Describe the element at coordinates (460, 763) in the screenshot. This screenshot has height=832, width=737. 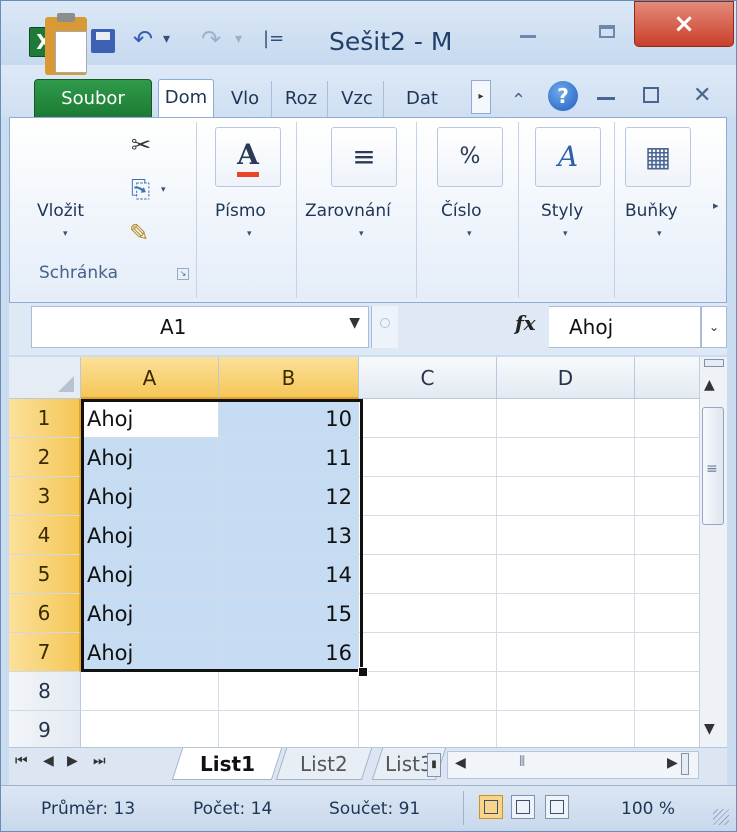
I see `scroll-left-icon: ◀` at that location.